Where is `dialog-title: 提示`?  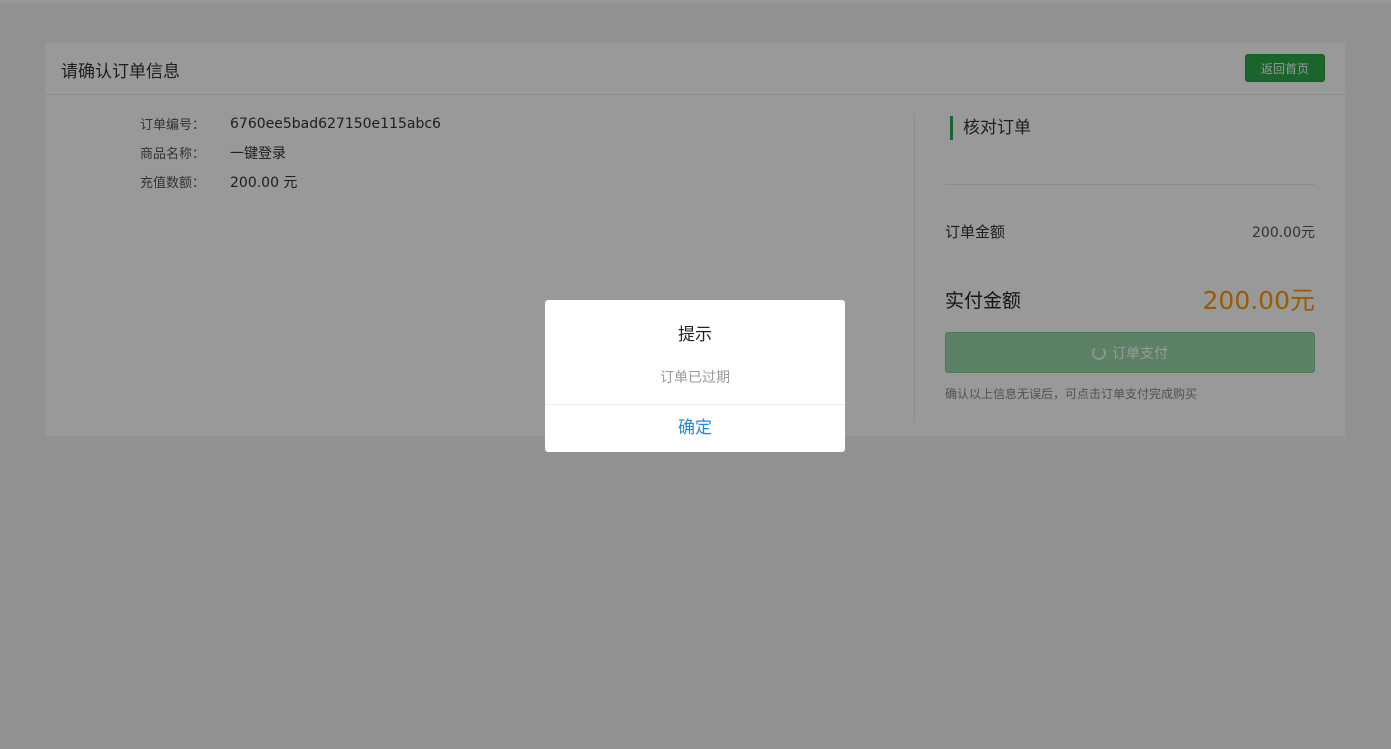
dialog-title: 提示 is located at coordinates (695, 335).